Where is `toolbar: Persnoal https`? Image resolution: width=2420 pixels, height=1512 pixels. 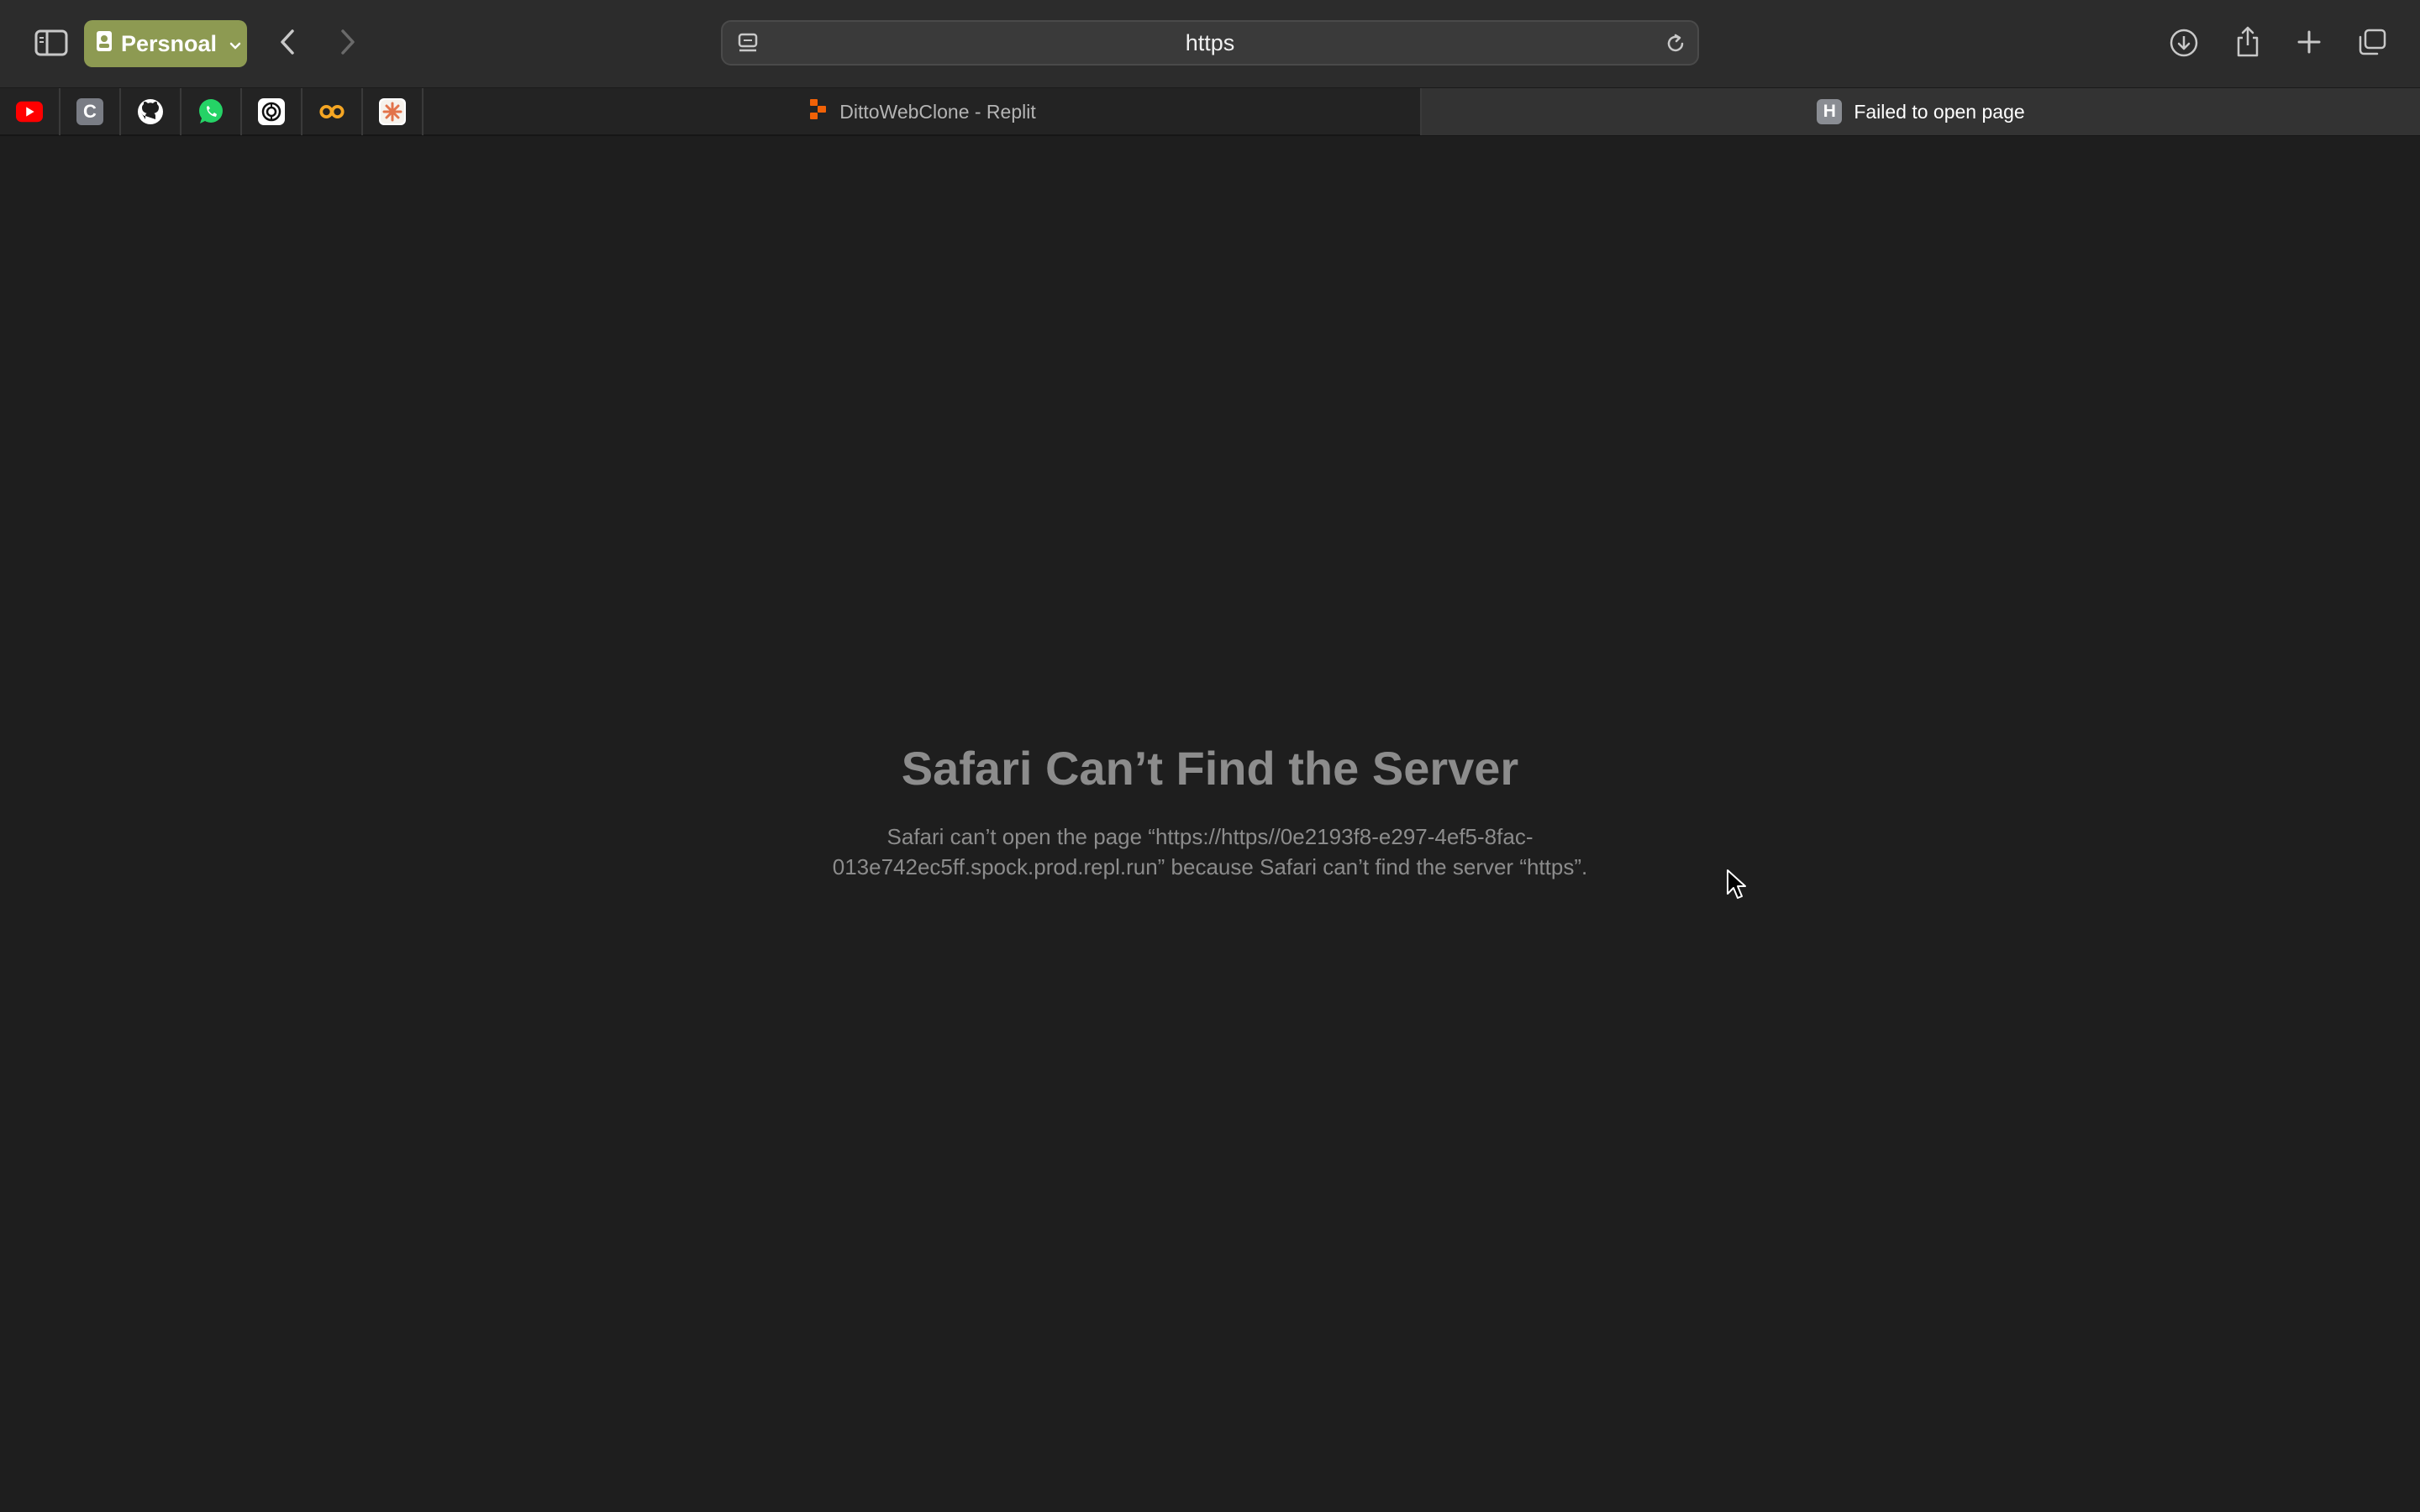 toolbar: Persnoal https is located at coordinates (1210, 43).